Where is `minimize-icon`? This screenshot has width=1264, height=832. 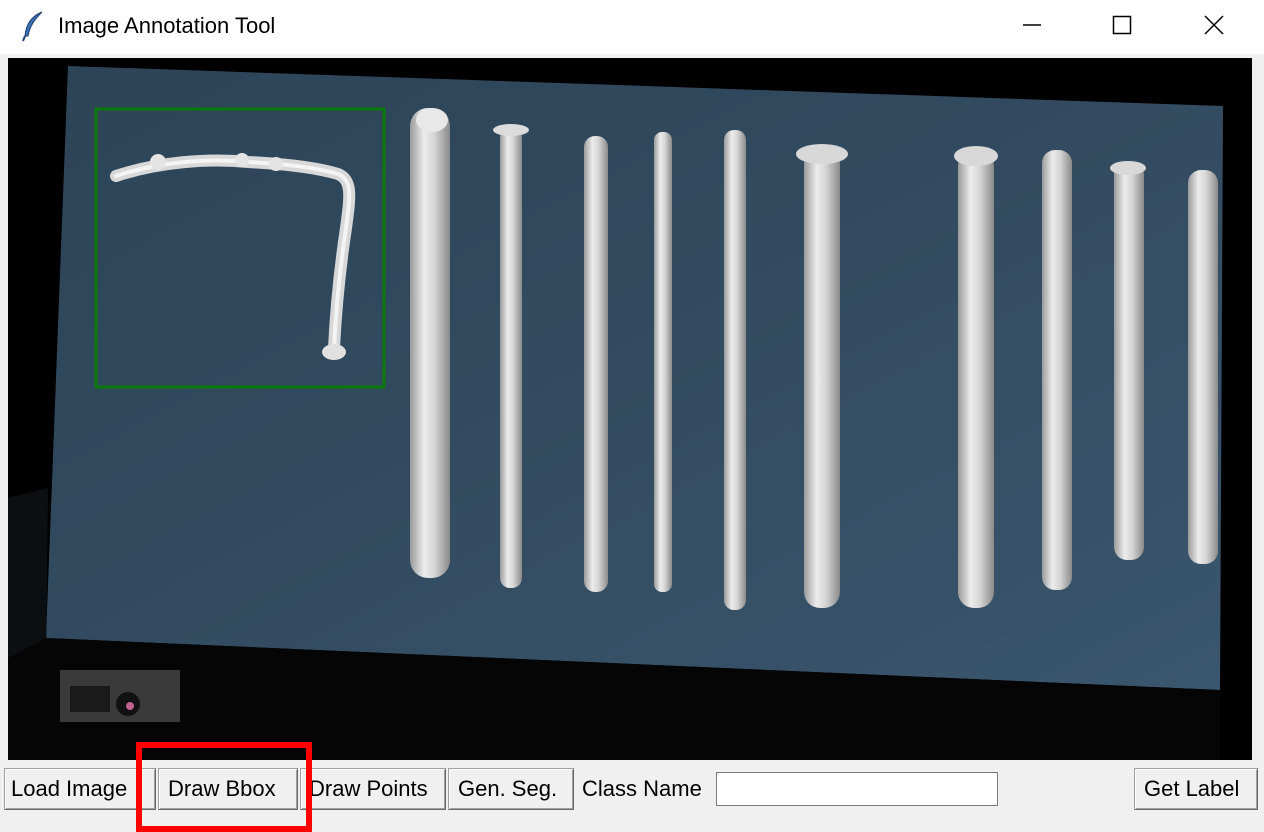
minimize-icon is located at coordinates (1032, 27).